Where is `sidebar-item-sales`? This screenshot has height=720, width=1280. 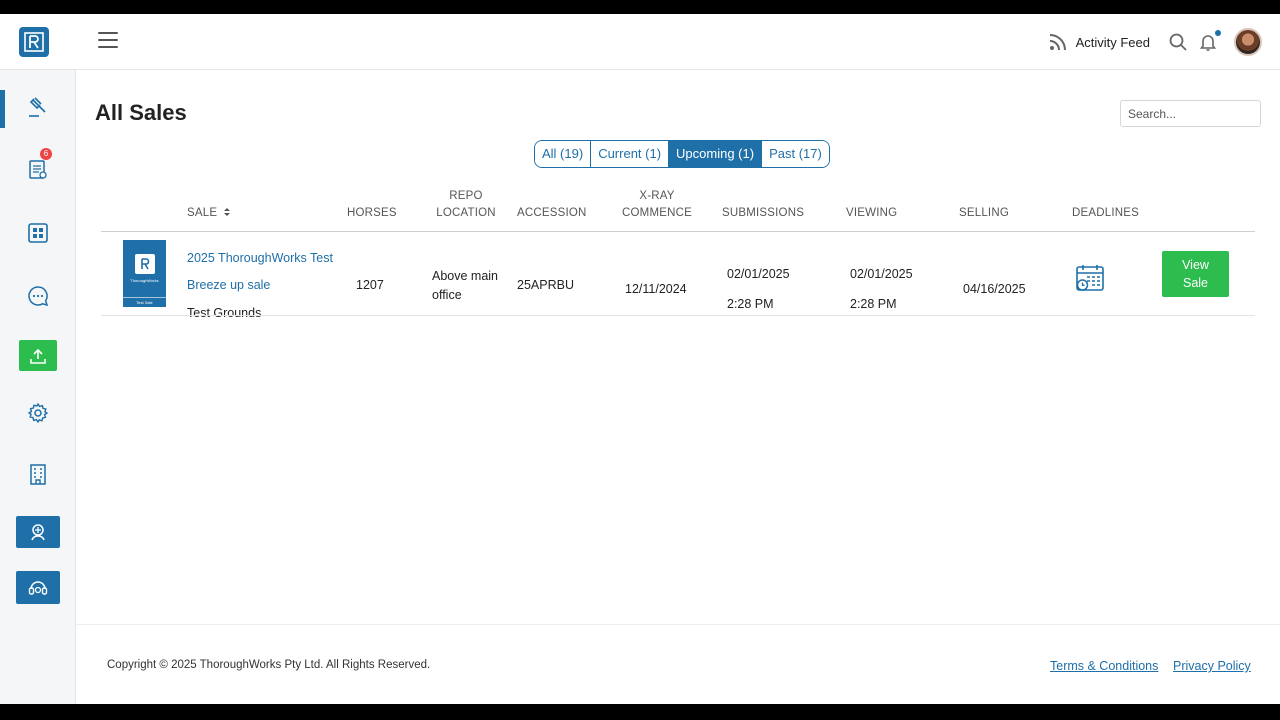
sidebar-item-sales is located at coordinates (38, 107).